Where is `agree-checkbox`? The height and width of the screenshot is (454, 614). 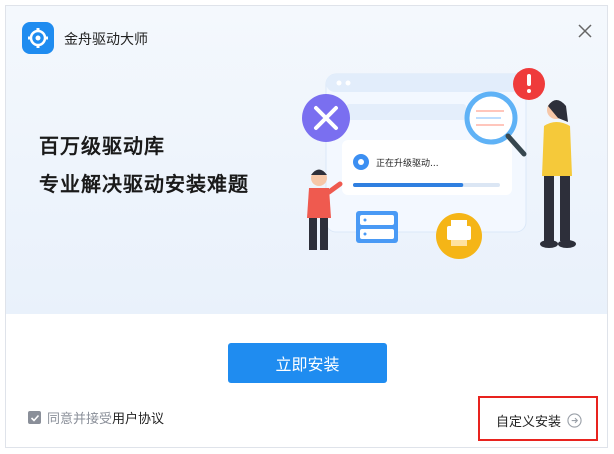 agree-checkbox is located at coordinates (34, 417).